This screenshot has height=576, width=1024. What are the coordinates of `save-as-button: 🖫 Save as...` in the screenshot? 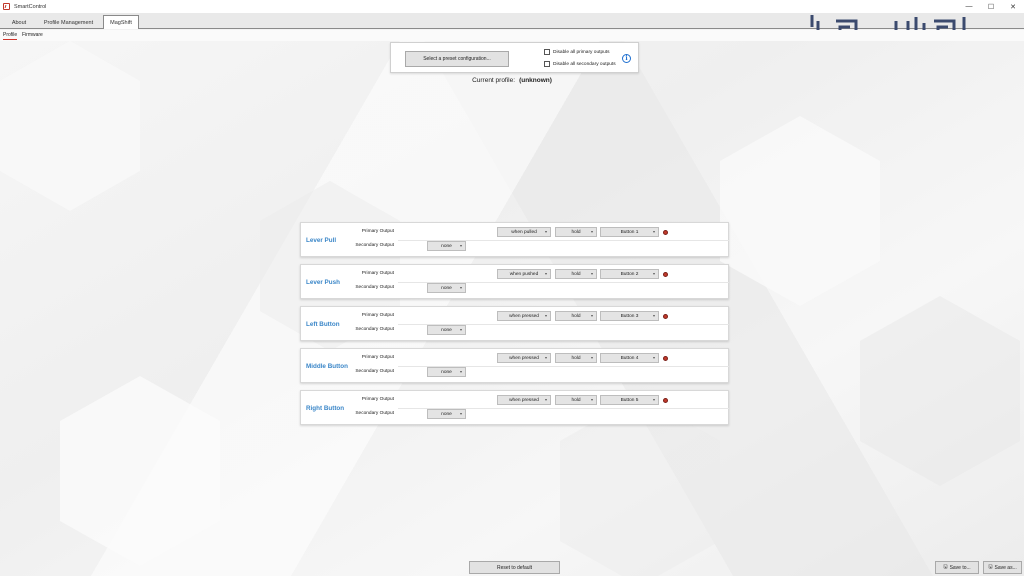 It's located at (1002, 567).